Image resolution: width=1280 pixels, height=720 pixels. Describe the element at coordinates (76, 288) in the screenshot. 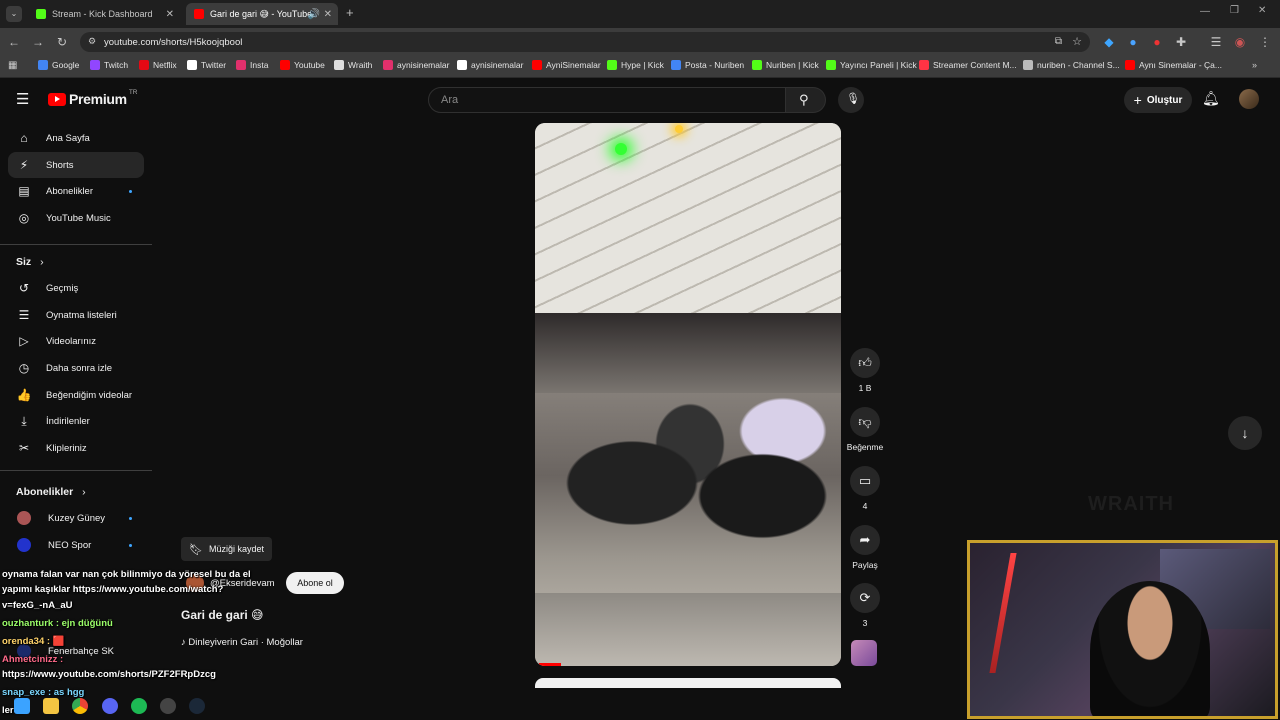

I see `sidebar-item-ge-mi-: ↺ Geçmiş` at that location.